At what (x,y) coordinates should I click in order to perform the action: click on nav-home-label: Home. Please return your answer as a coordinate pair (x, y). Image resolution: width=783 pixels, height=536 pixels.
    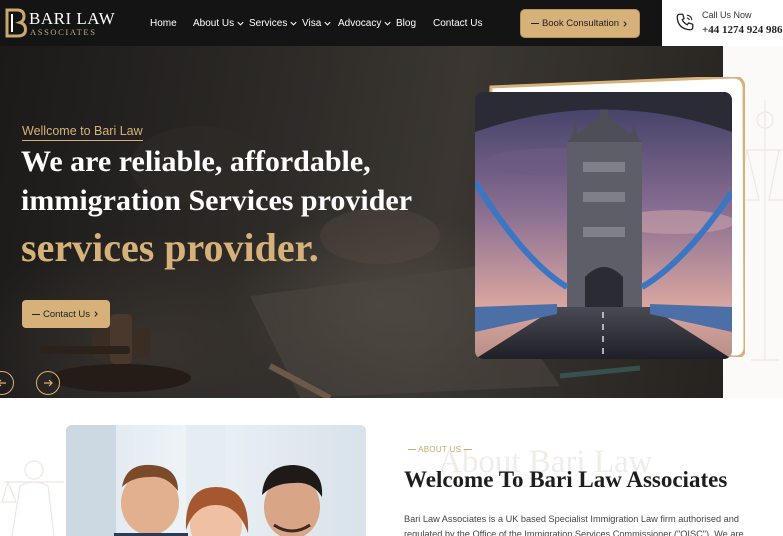
    Looking at the image, I should click on (163, 23).